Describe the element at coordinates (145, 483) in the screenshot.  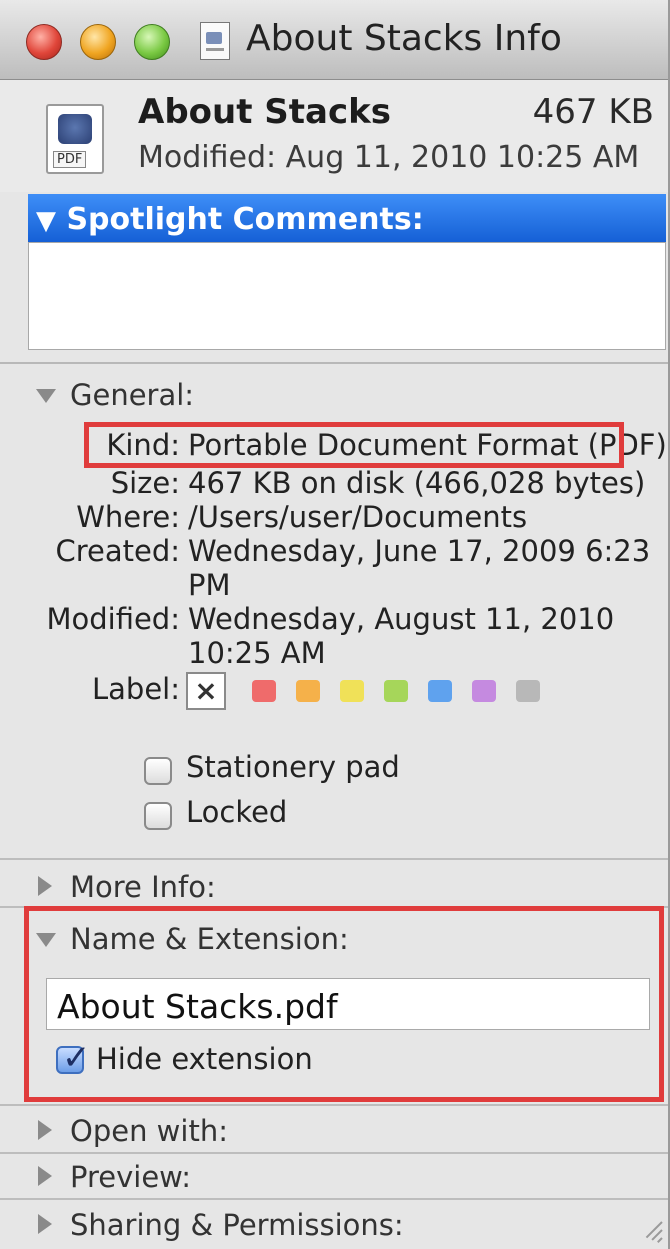
I see `size-label: Size:` at that location.